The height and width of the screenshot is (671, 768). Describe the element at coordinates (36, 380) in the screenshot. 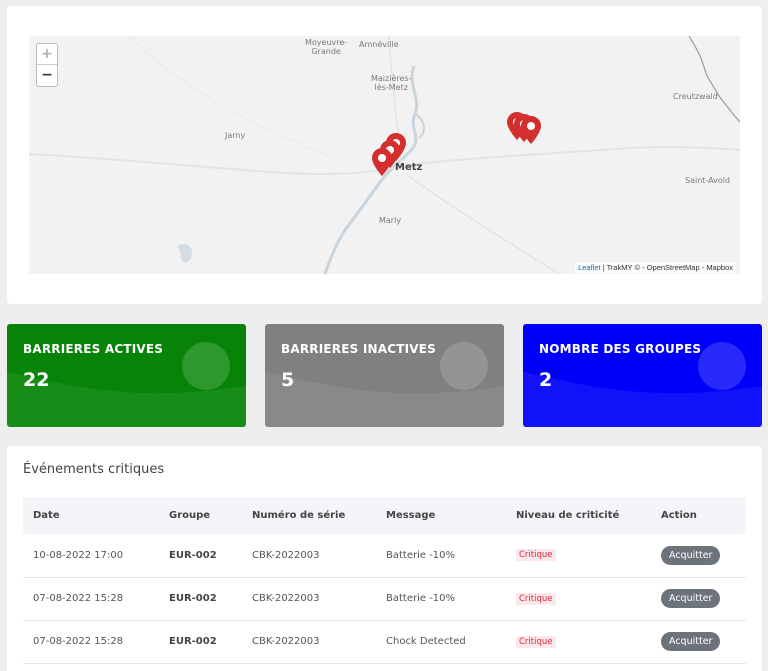

I see `stat-value: 22` at that location.